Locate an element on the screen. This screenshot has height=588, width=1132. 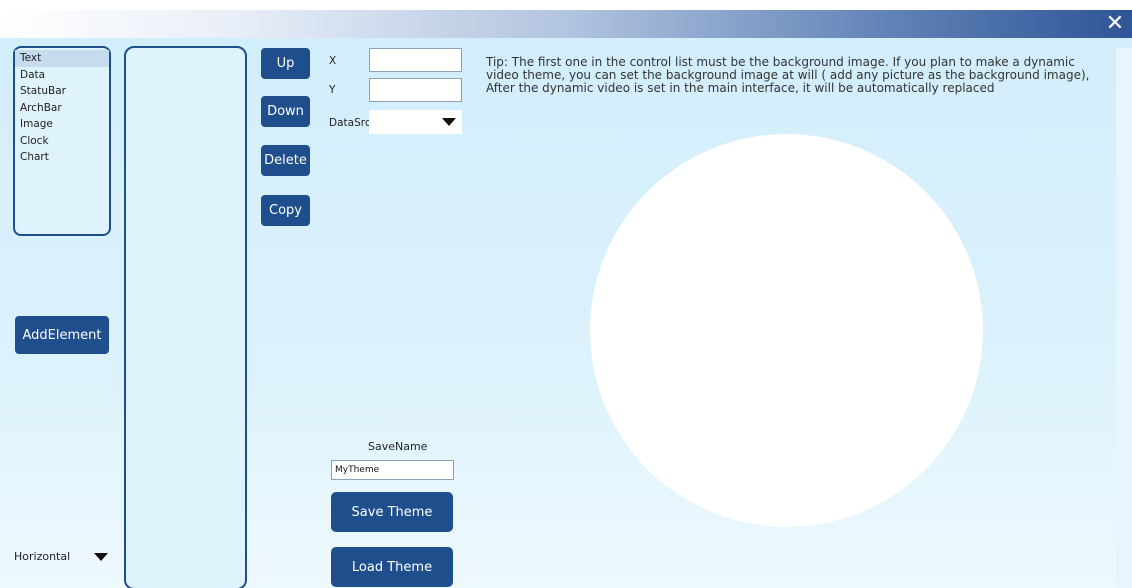
orientation-select: Horizontal is located at coordinates (64, 557).